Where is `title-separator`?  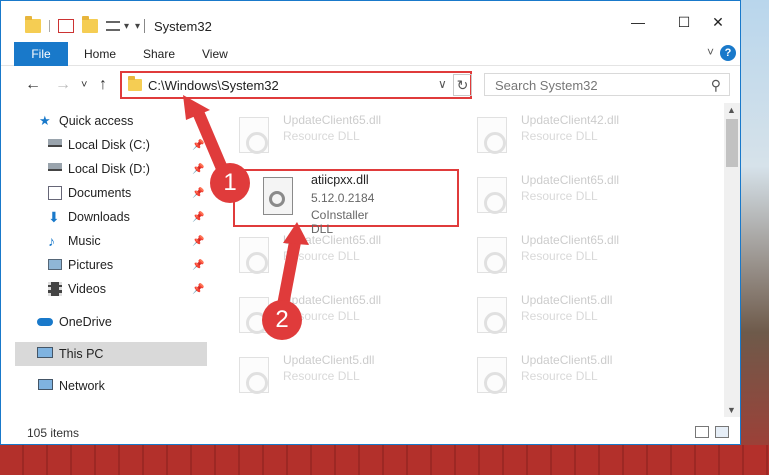
title-separator is located at coordinates (144, 26).